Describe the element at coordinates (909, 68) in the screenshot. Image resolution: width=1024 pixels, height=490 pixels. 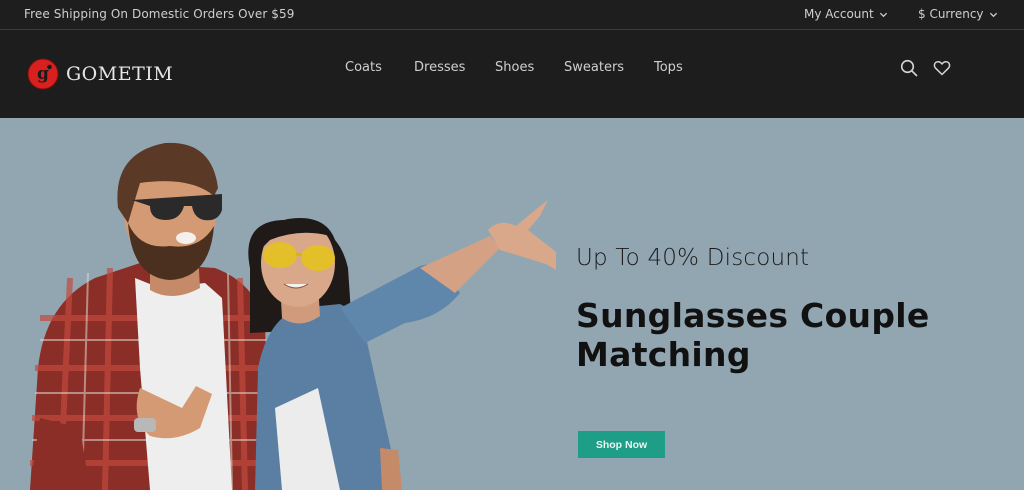
I see `search-icon` at that location.